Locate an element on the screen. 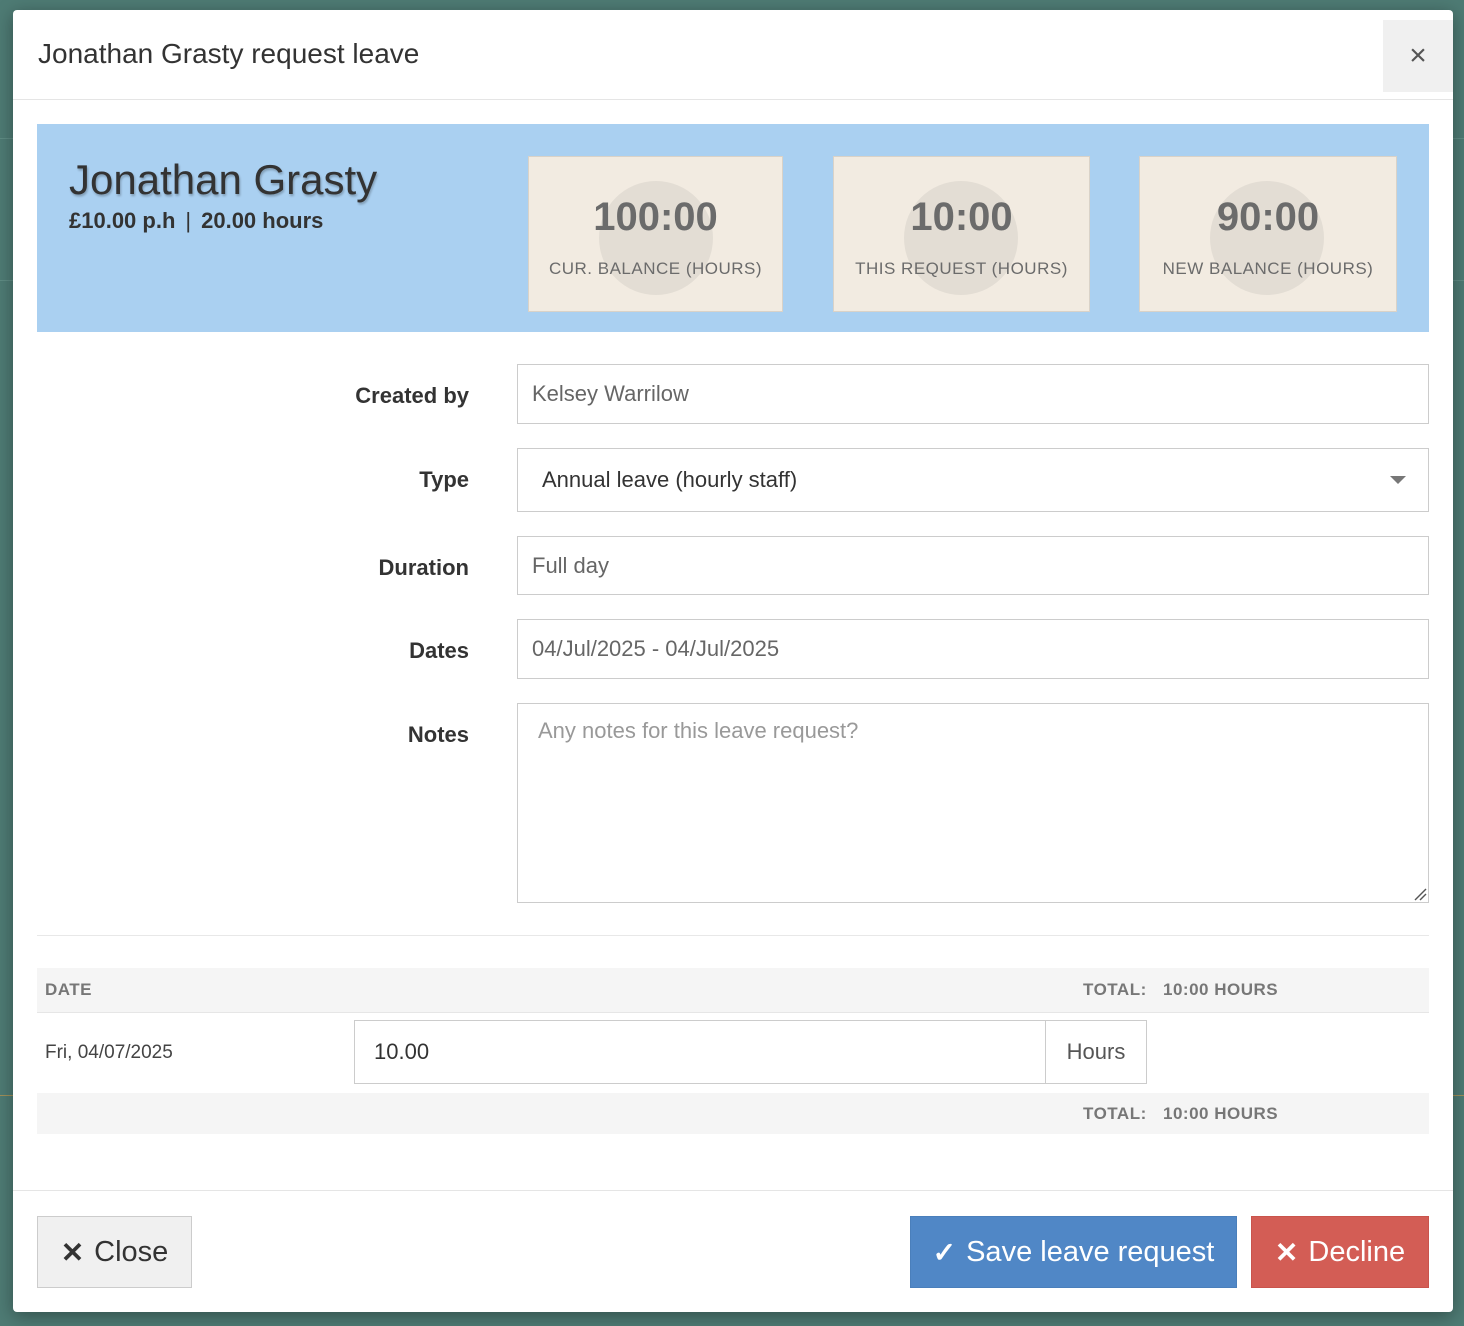 Image resolution: width=1464 pixels, height=1326 pixels. modal-header: Jonathan Grasty request leave × is located at coordinates (733, 55).